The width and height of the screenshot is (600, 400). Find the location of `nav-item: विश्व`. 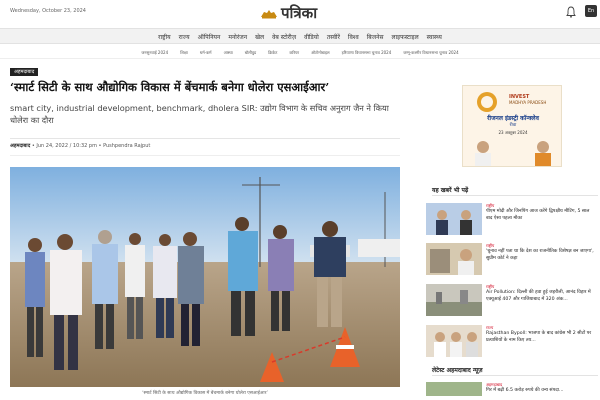

nav-item: विश्व is located at coordinates (353, 37).